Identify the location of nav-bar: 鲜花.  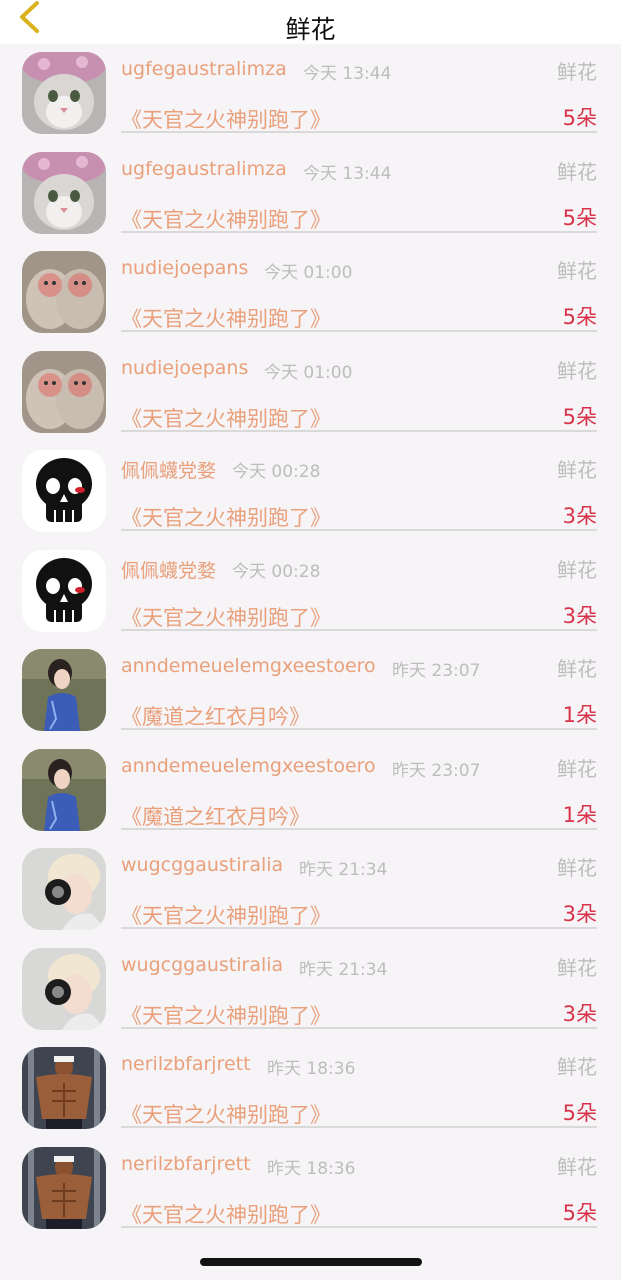
(310, 22).